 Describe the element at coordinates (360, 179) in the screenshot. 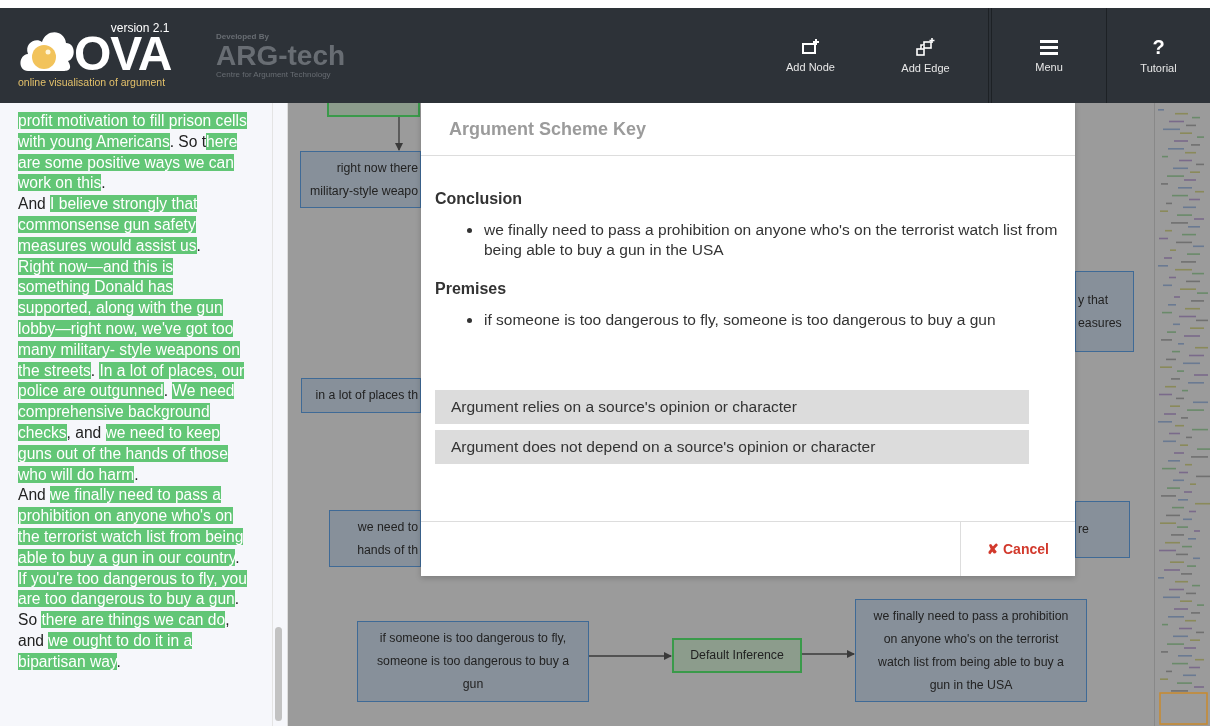

I see `argument-node: right now there military-style weapo` at that location.